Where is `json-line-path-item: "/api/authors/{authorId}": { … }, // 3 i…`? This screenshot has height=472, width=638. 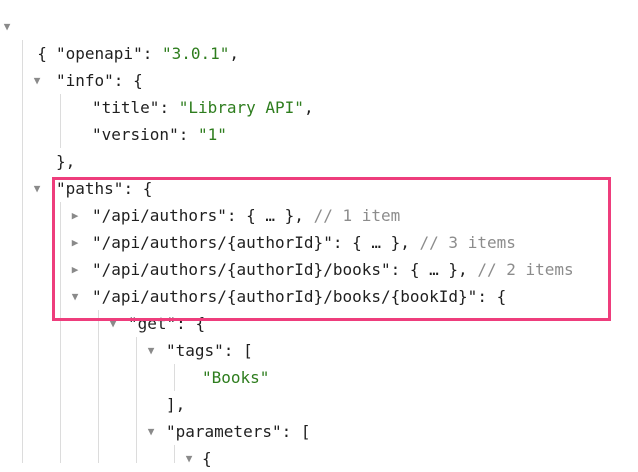
json-line-path-item: "/api/authors/{authorId}": { … }, // 3 i… is located at coordinates (304, 242).